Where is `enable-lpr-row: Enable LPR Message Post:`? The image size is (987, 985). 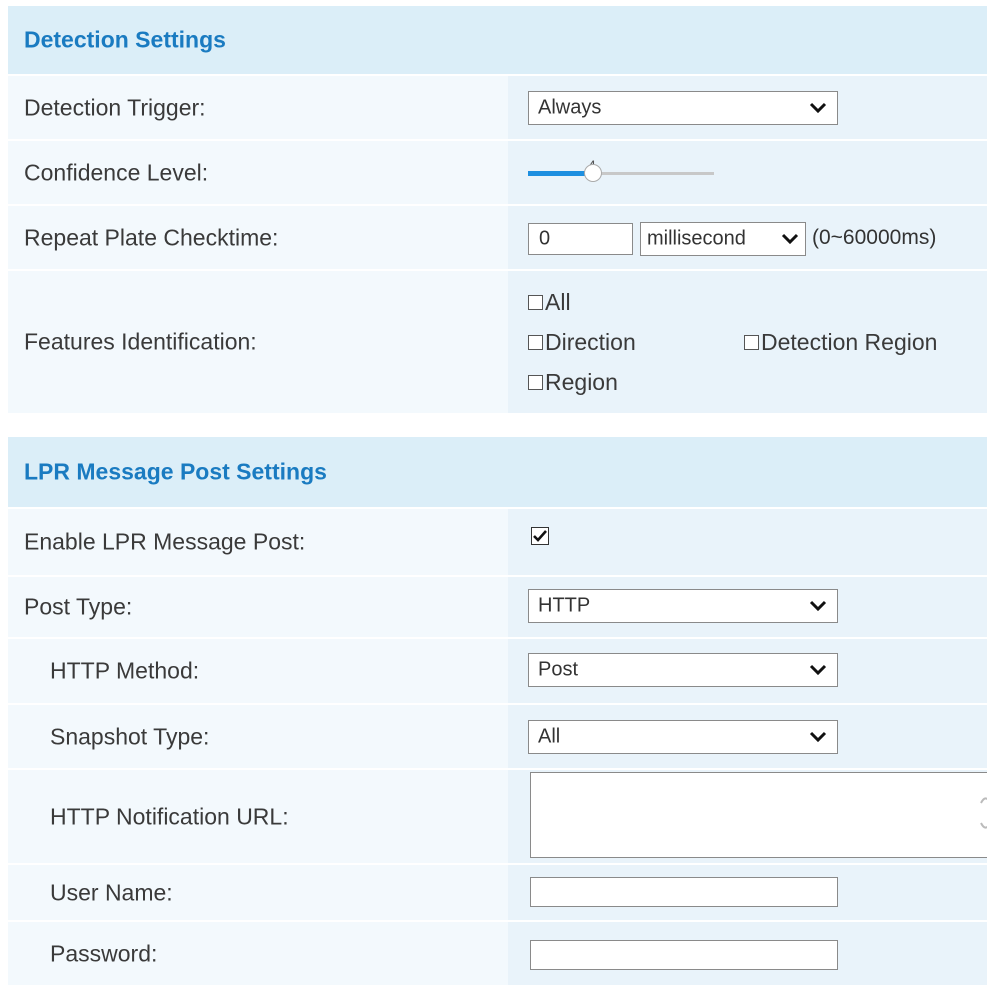
enable-lpr-row: Enable LPR Message Post: is located at coordinates (497, 542).